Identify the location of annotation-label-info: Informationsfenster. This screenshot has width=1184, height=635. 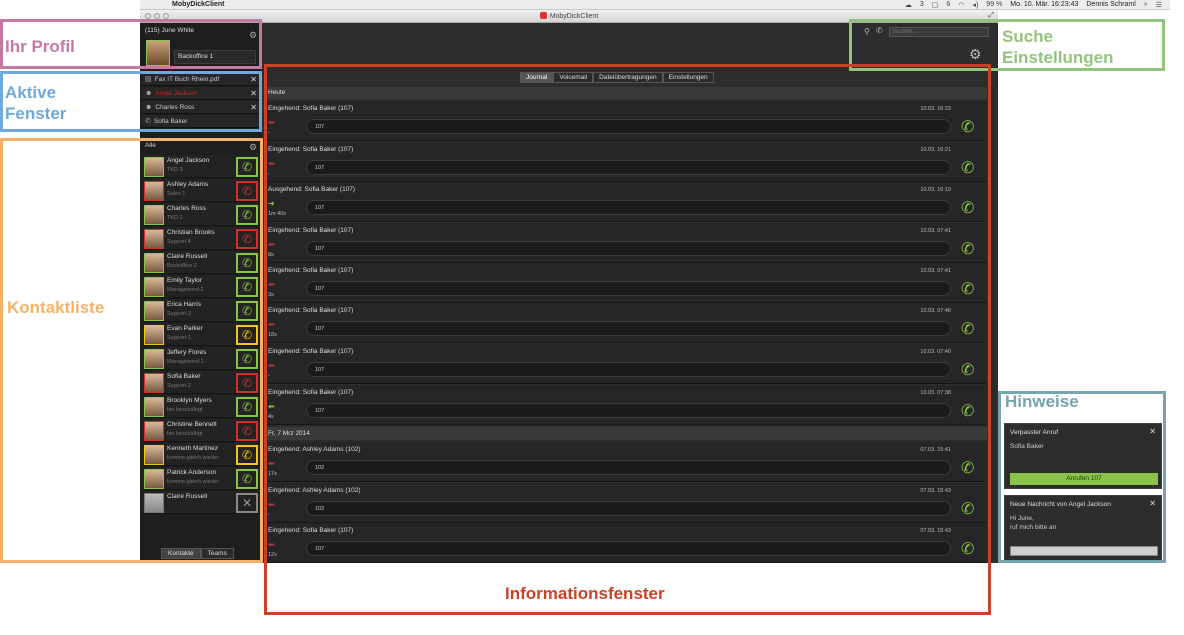
(585, 593).